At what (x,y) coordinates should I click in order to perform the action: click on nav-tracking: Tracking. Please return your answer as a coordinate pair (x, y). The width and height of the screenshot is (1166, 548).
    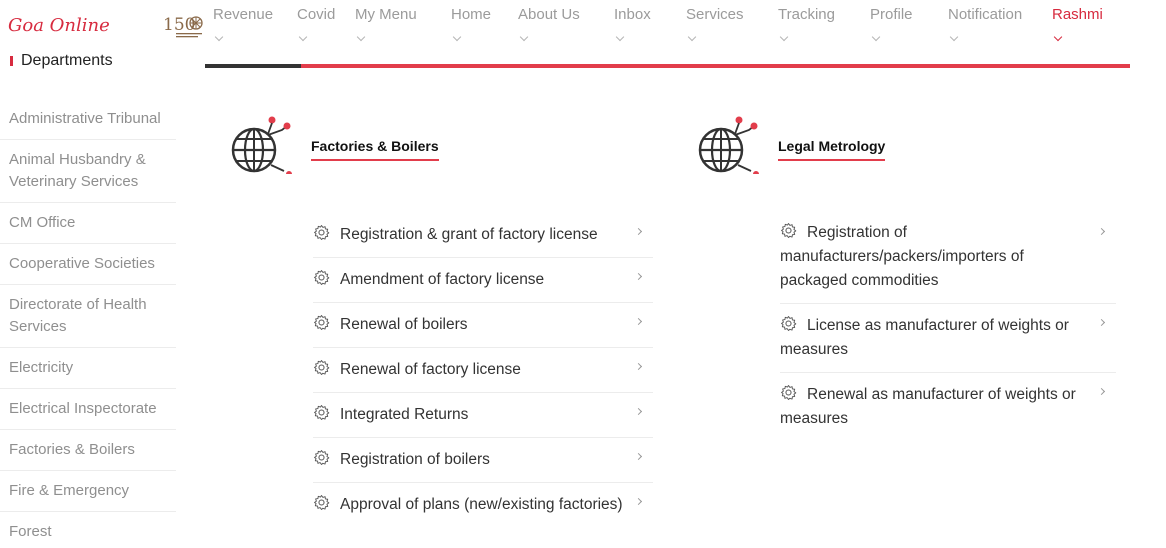
    Looking at the image, I should click on (824, 26).